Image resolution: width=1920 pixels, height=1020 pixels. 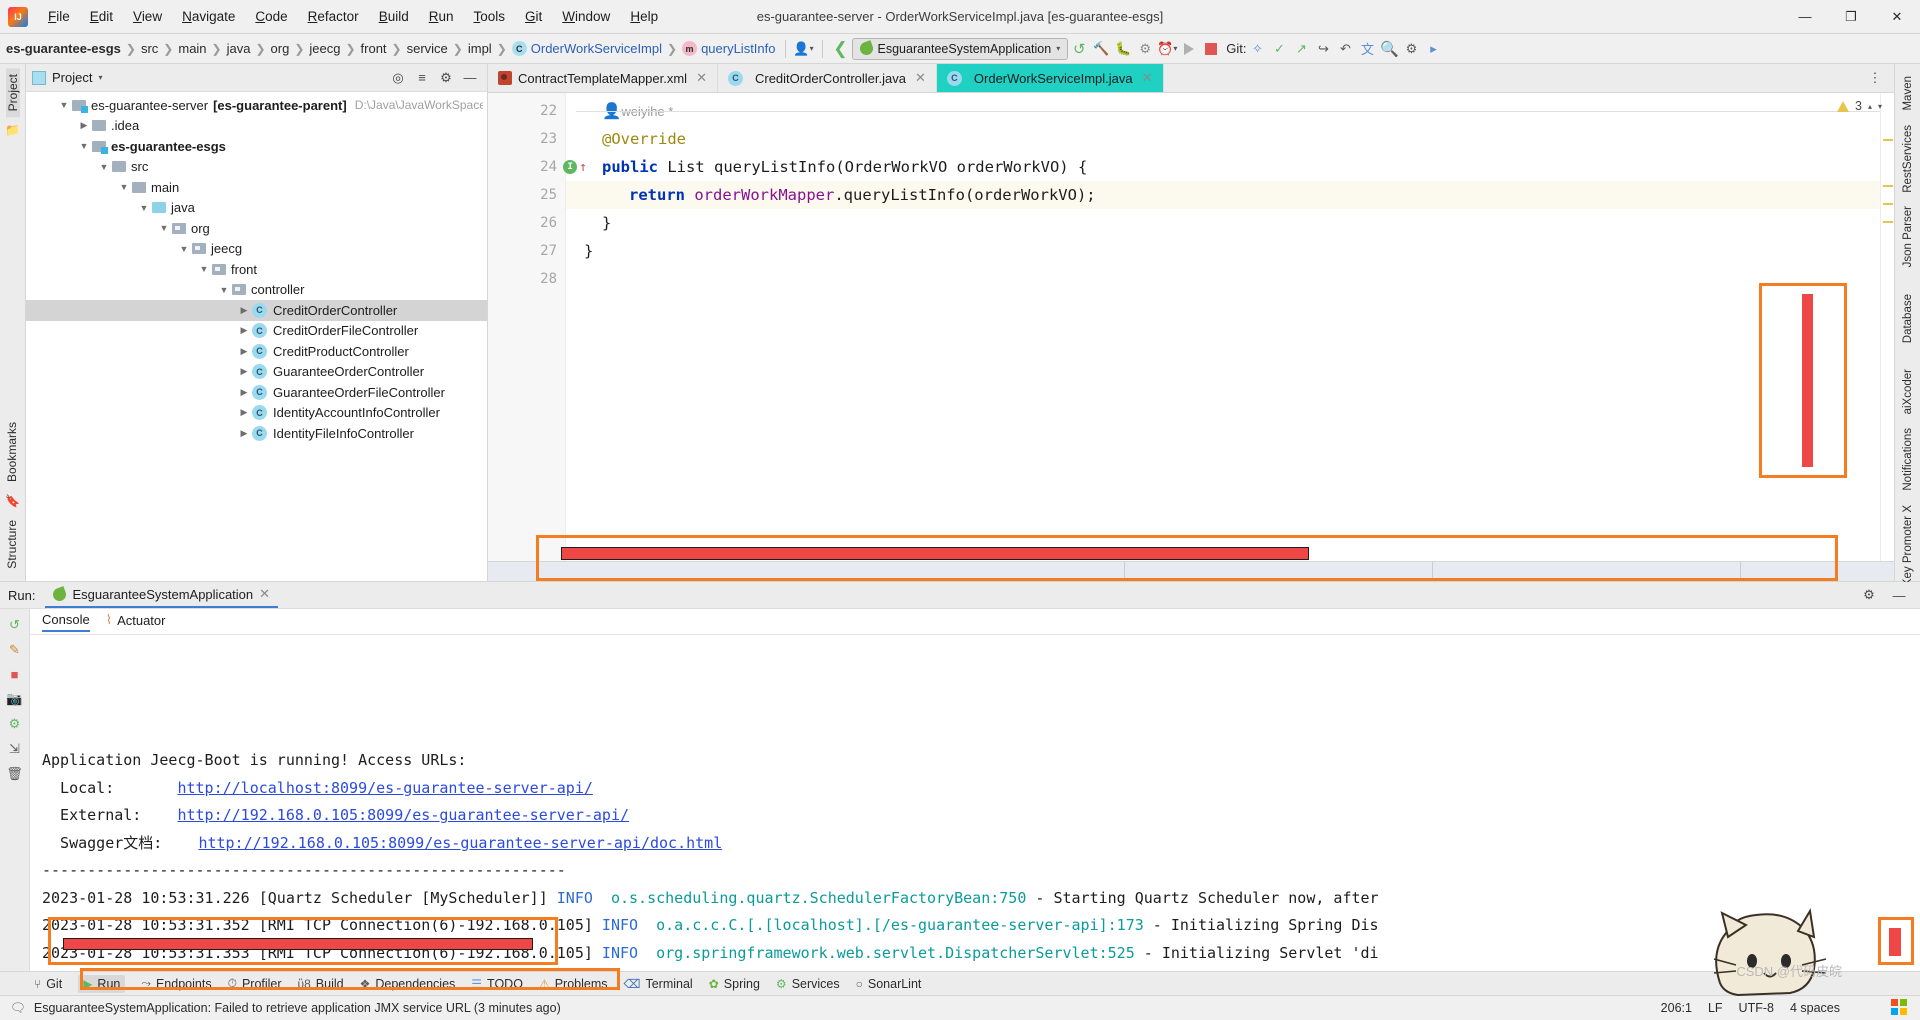 What do you see at coordinates (48, 984) in the screenshot?
I see `tool-window-button-git: ⑂ Git` at bounding box center [48, 984].